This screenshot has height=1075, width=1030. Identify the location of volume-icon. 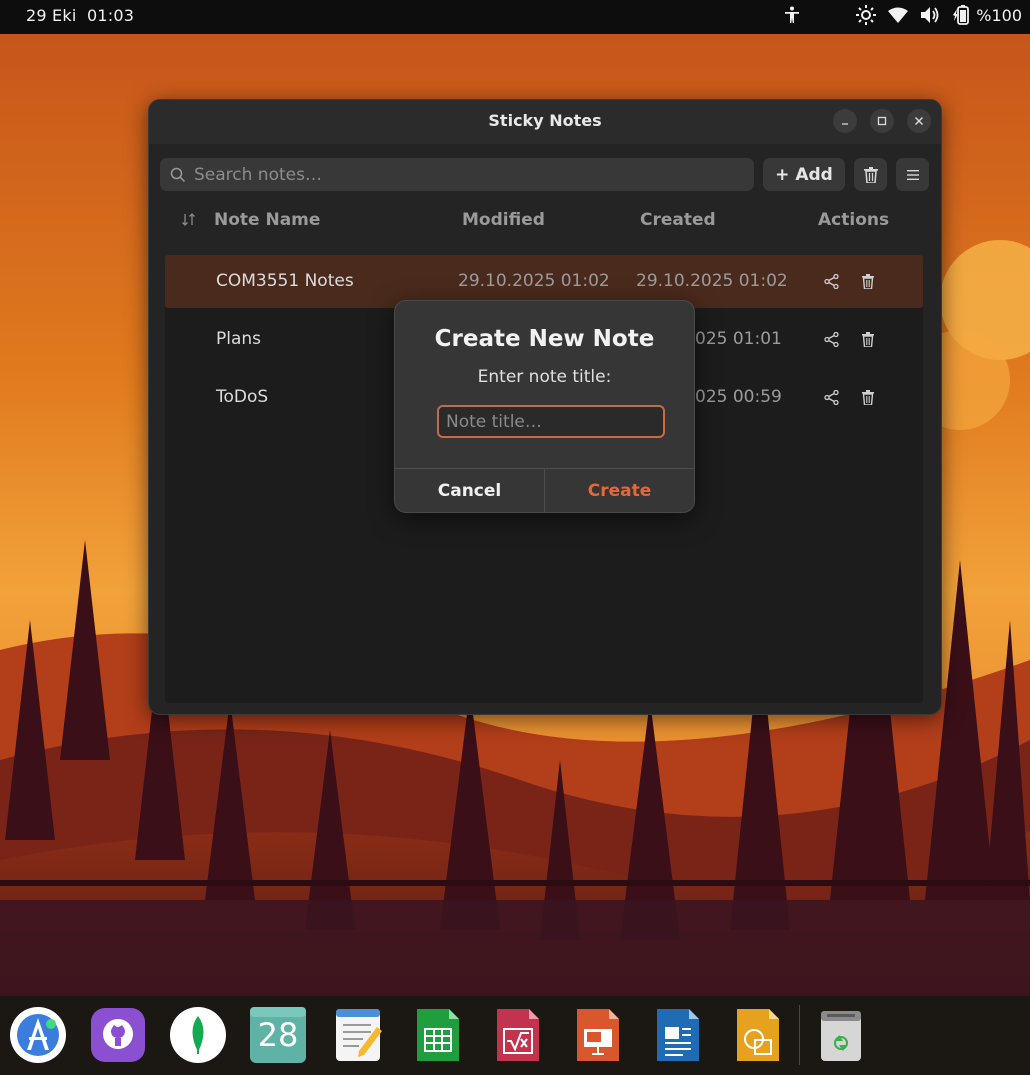
(930, 15).